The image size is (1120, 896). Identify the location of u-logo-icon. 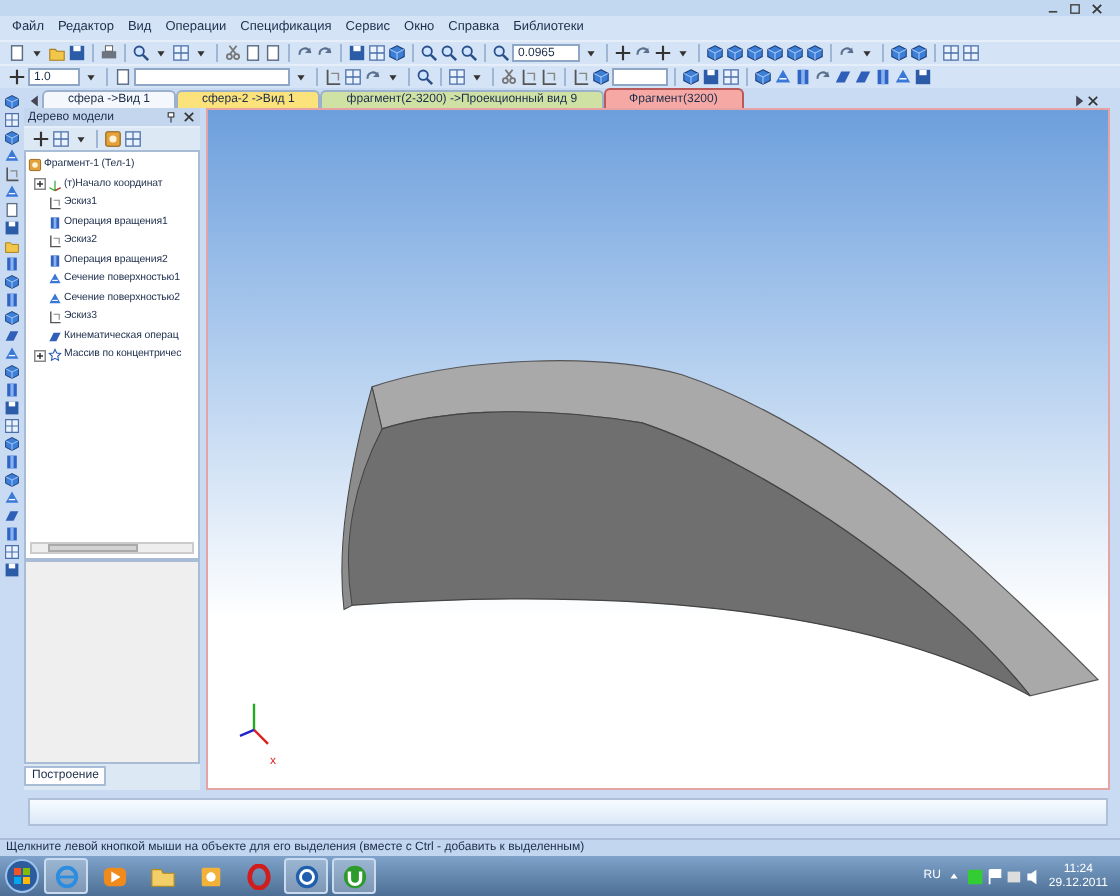
(354, 876).